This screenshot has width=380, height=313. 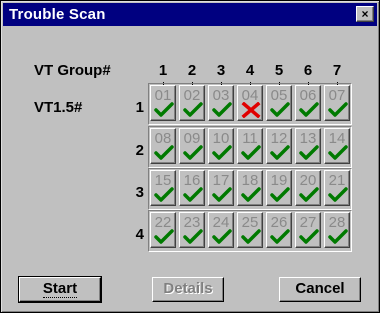 I want to click on vt-cell-17: 17, so click(x=221, y=188).